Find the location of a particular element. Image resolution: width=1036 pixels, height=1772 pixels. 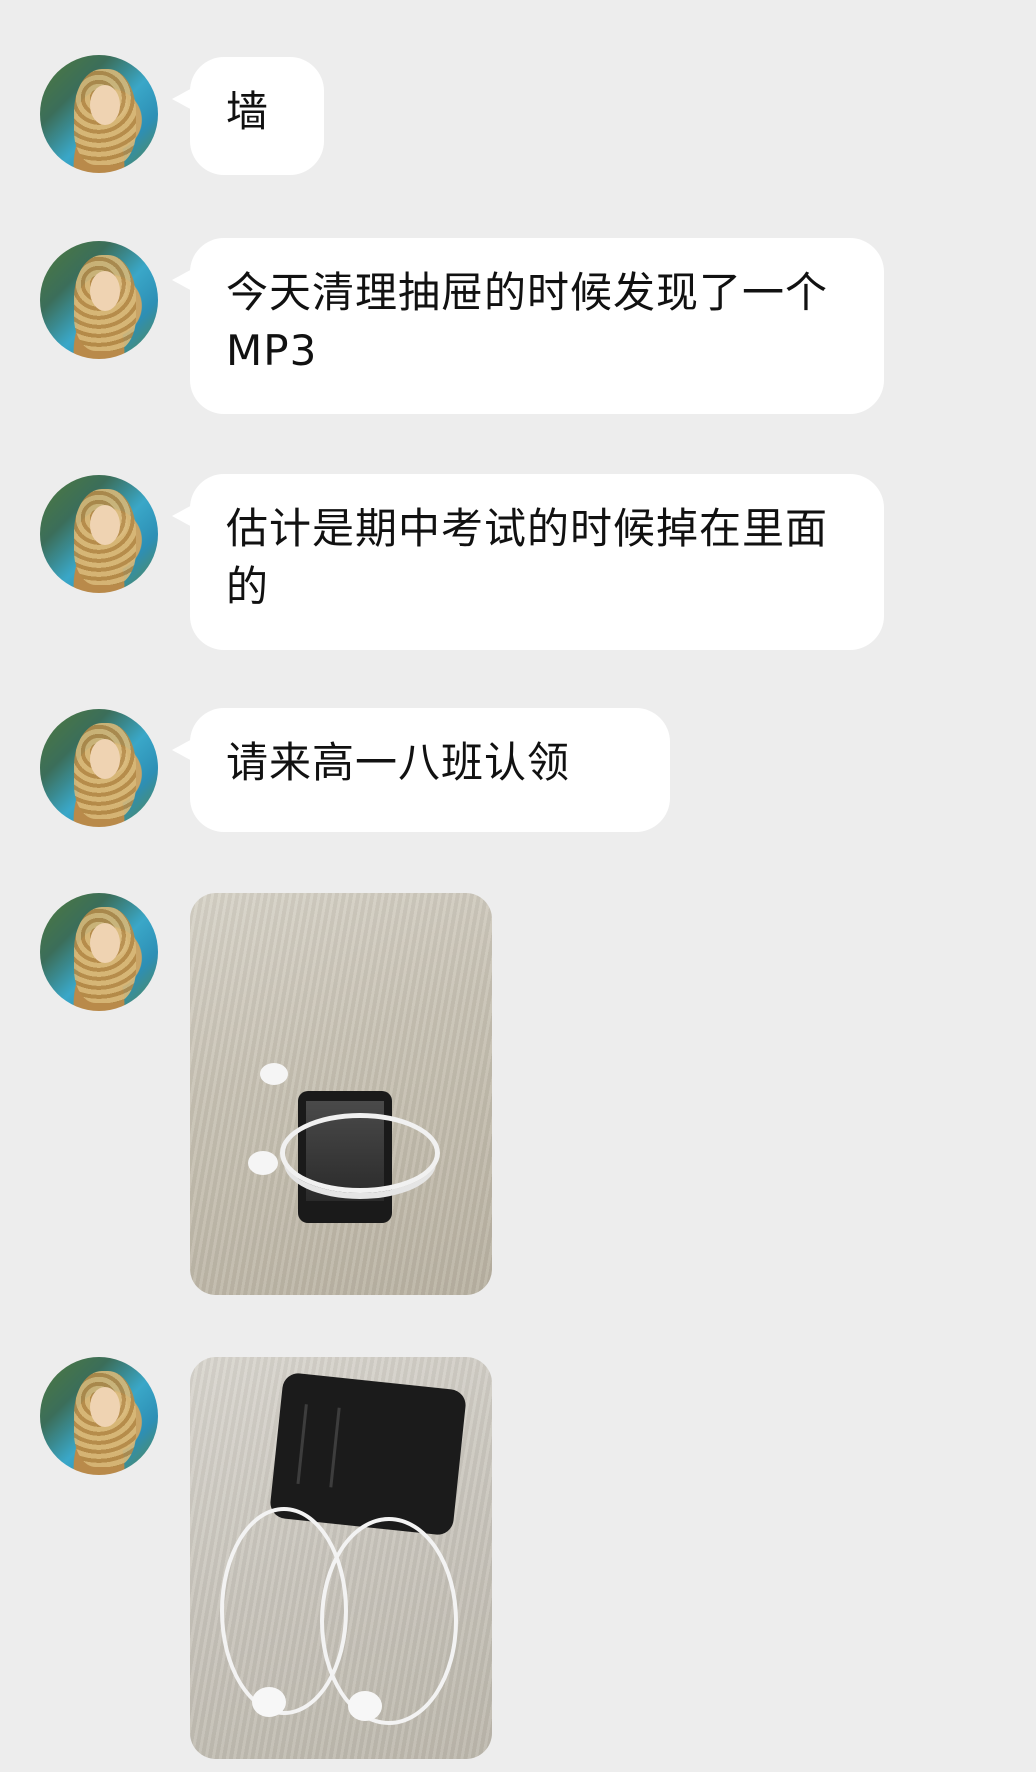

message-bubble: 请来高一八班认领 is located at coordinates (421, 770).